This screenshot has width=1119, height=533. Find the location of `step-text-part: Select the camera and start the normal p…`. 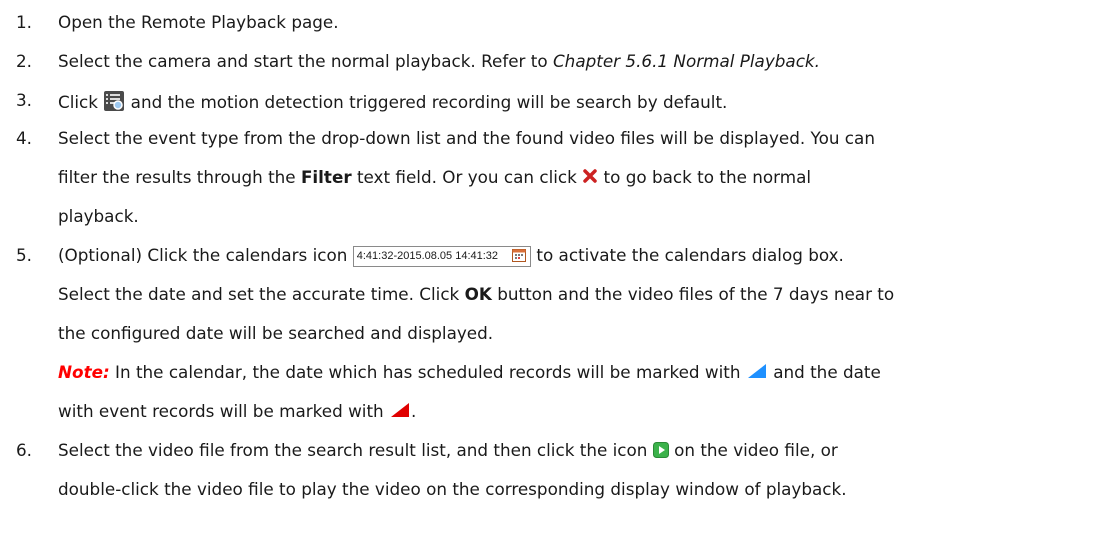

step-text-part: Select the camera and start the normal p… is located at coordinates (305, 61).